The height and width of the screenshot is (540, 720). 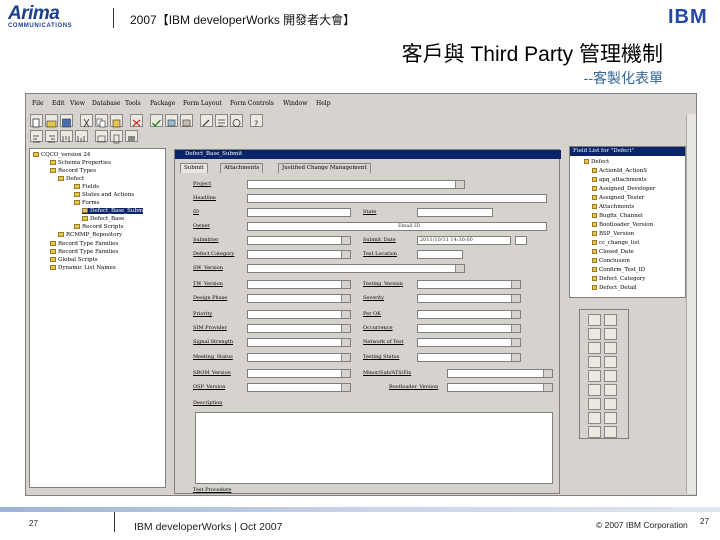 What do you see at coordinates (594, 418) in the screenshot?
I see `duplicate-icon` at bounding box center [594, 418].